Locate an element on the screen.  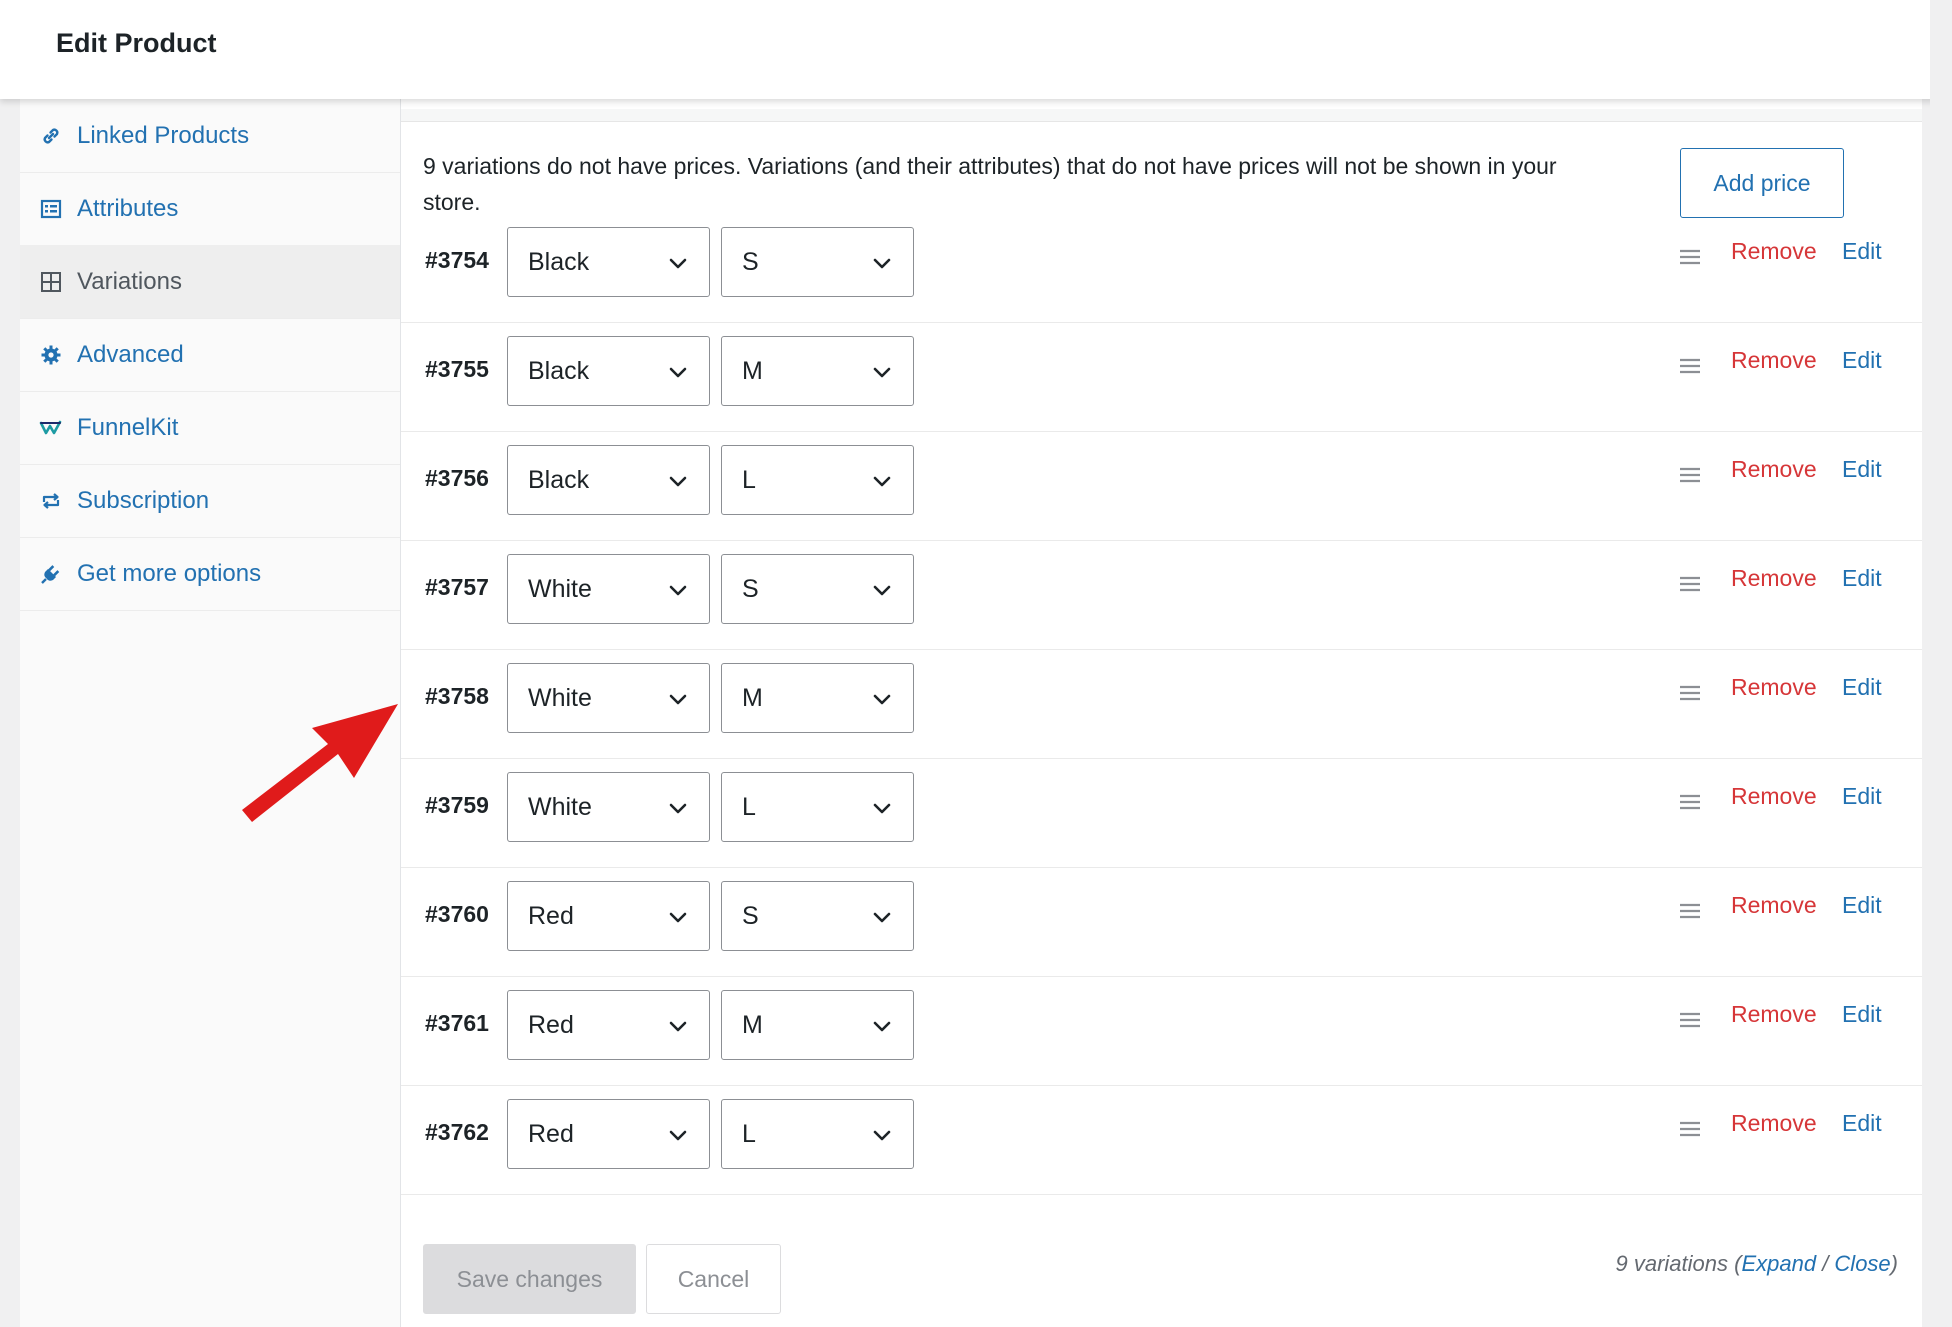
variations-count-text: 9 variations is located at coordinates (1671, 1263).